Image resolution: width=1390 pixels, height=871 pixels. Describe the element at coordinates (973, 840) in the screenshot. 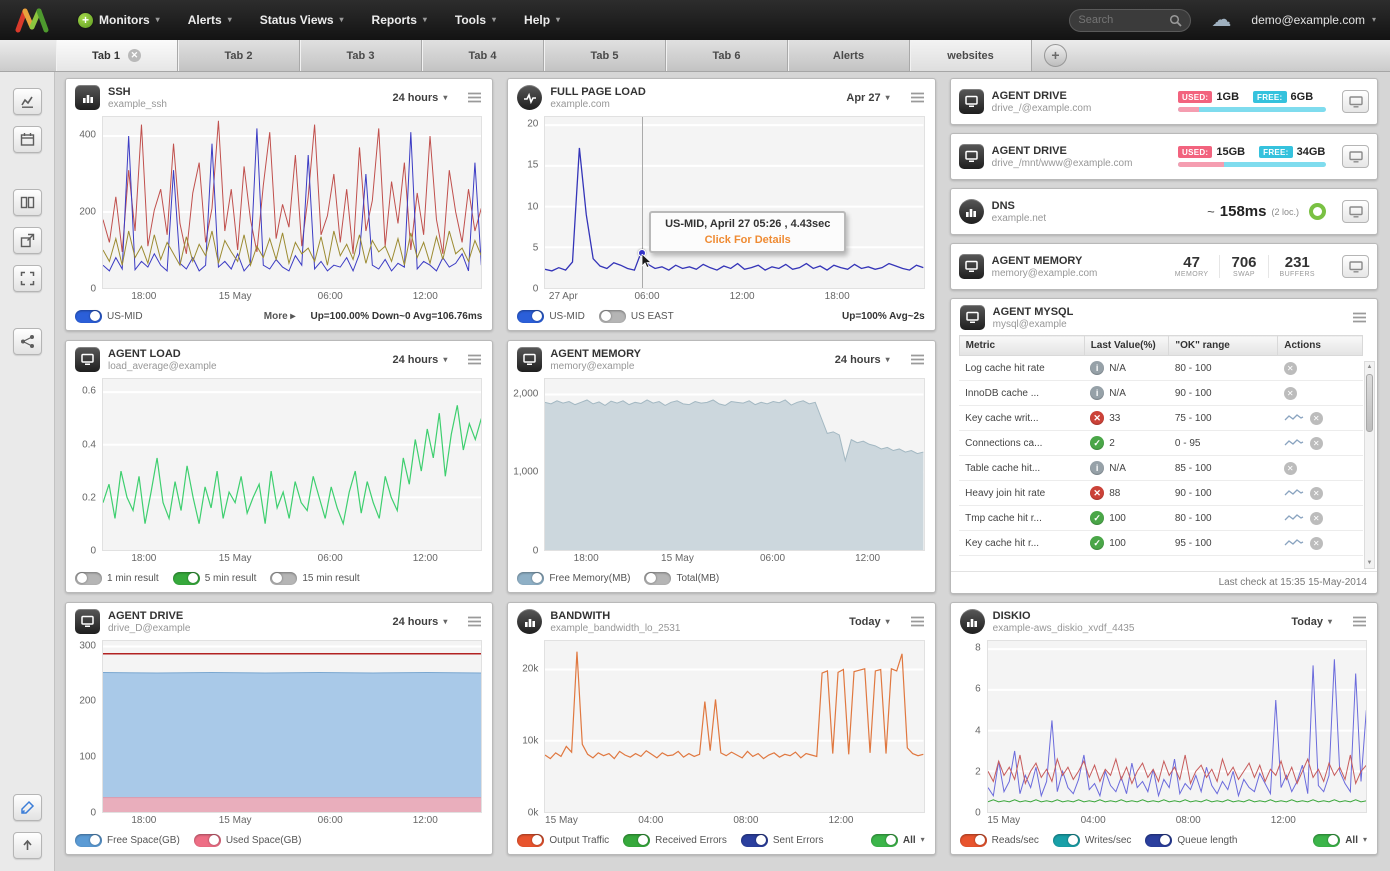

I see `toggle-reads-sec` at that location.